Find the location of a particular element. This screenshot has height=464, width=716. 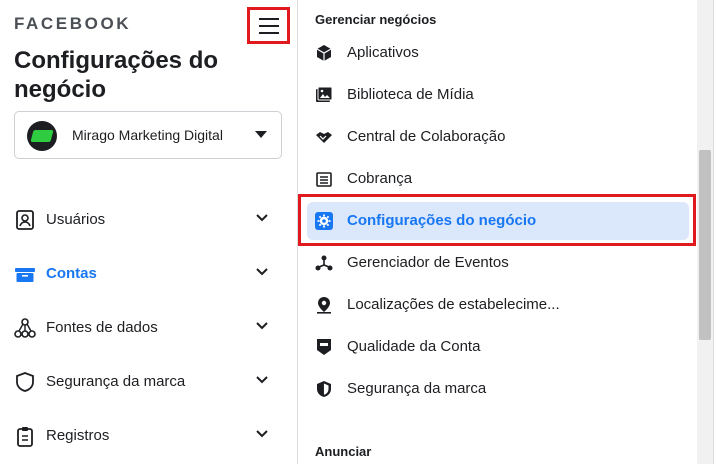

business-avatar is located at coordinates (42, 136).